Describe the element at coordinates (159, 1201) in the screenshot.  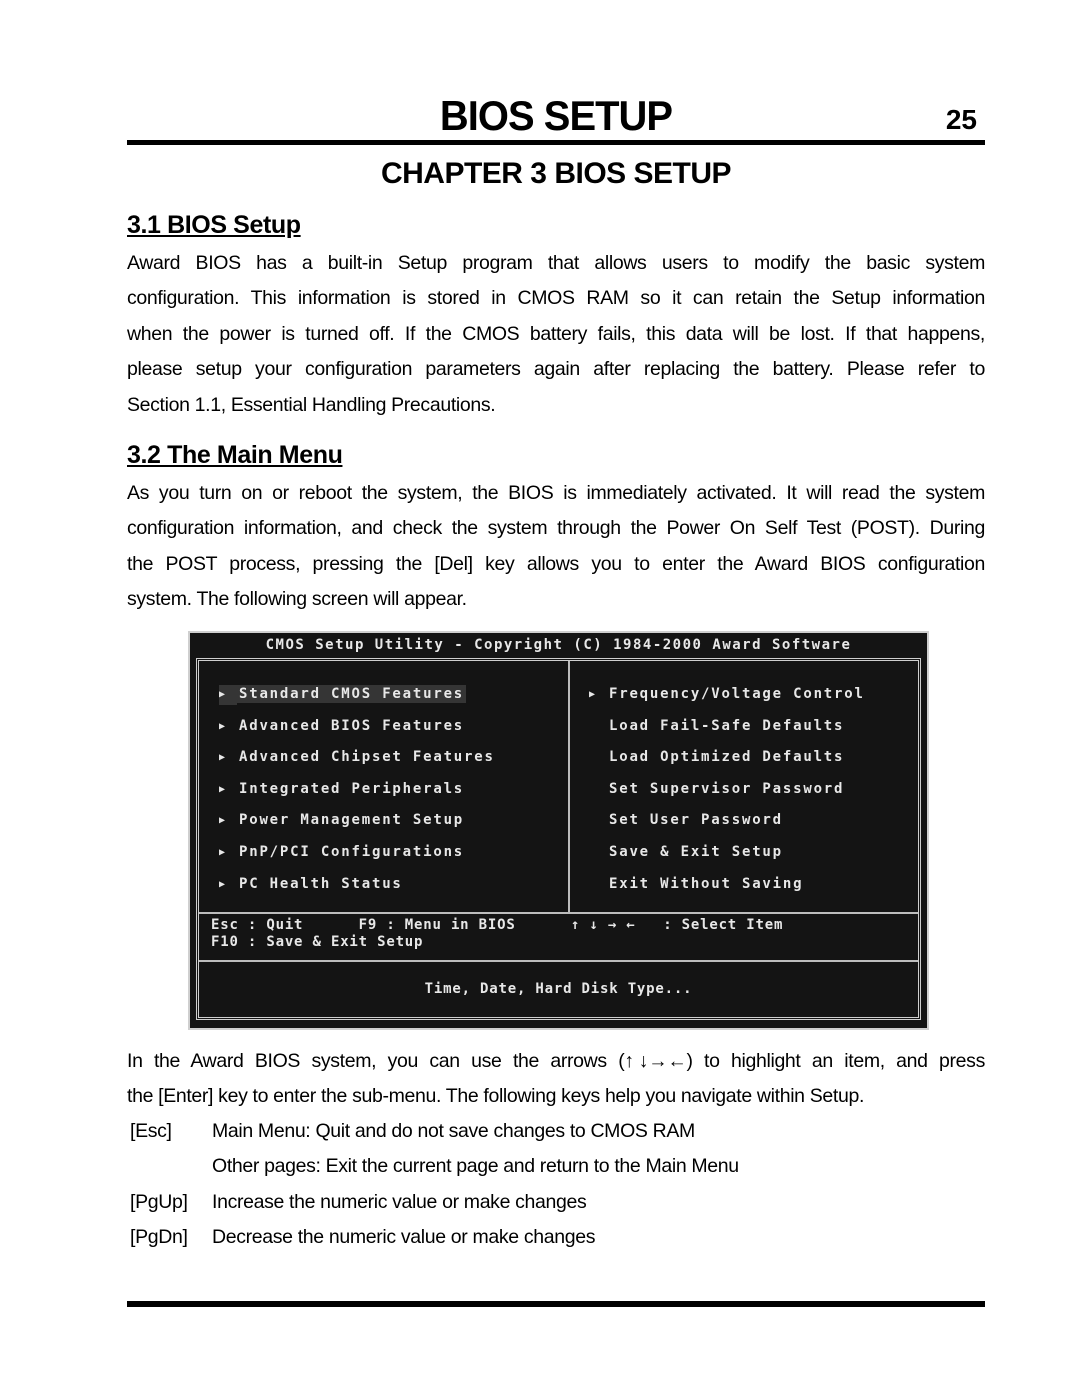
I see `key-name: [PgUp]` at that location.